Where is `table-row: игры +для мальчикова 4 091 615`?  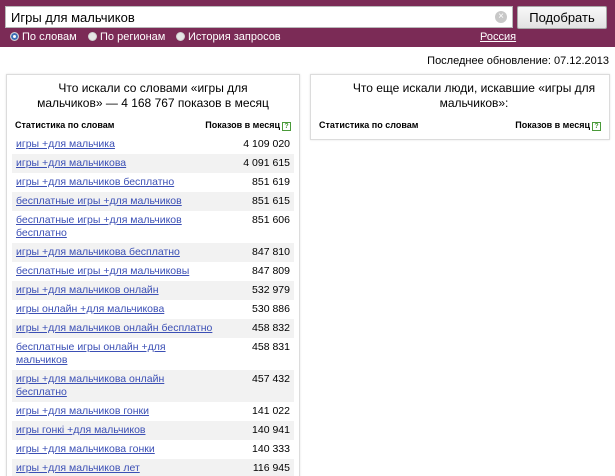 table-row: игры +для мальчикова 4 091 615 is located at coordinates (153, 163).